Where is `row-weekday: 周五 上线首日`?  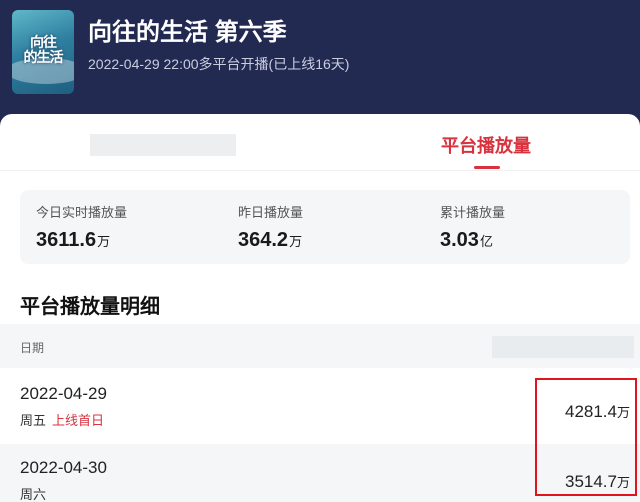 row-weekday: 周五 上线首日 is located at coordinates (62, 420).